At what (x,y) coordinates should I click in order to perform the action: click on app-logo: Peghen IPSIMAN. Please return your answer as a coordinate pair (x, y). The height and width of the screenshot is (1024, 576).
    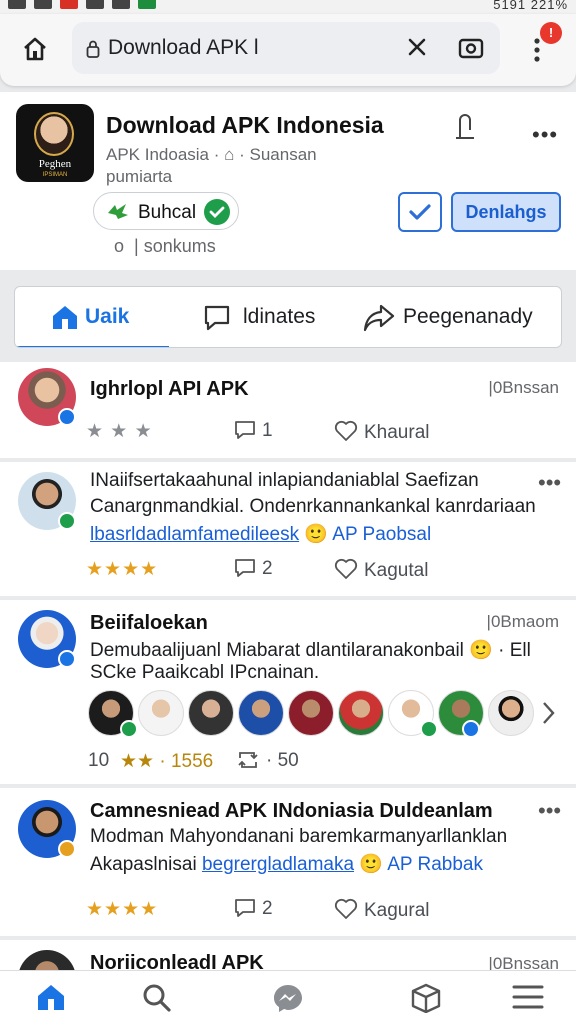
    Looking at the image, I should click on (55, 143).